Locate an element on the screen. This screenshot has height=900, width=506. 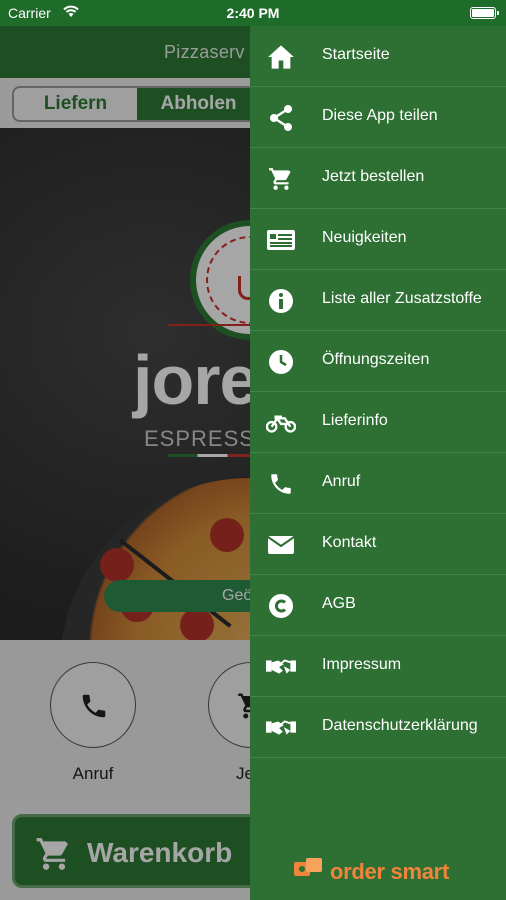
clock-icon is located at coordinates (281, 362).